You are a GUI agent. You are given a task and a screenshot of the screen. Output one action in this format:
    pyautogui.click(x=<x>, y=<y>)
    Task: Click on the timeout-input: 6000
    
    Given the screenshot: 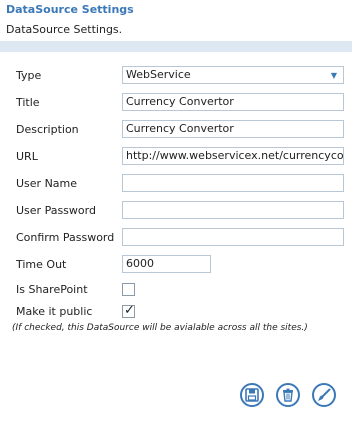 What is the action you would take?
    pyautogui.click(x=166, y=264)
    